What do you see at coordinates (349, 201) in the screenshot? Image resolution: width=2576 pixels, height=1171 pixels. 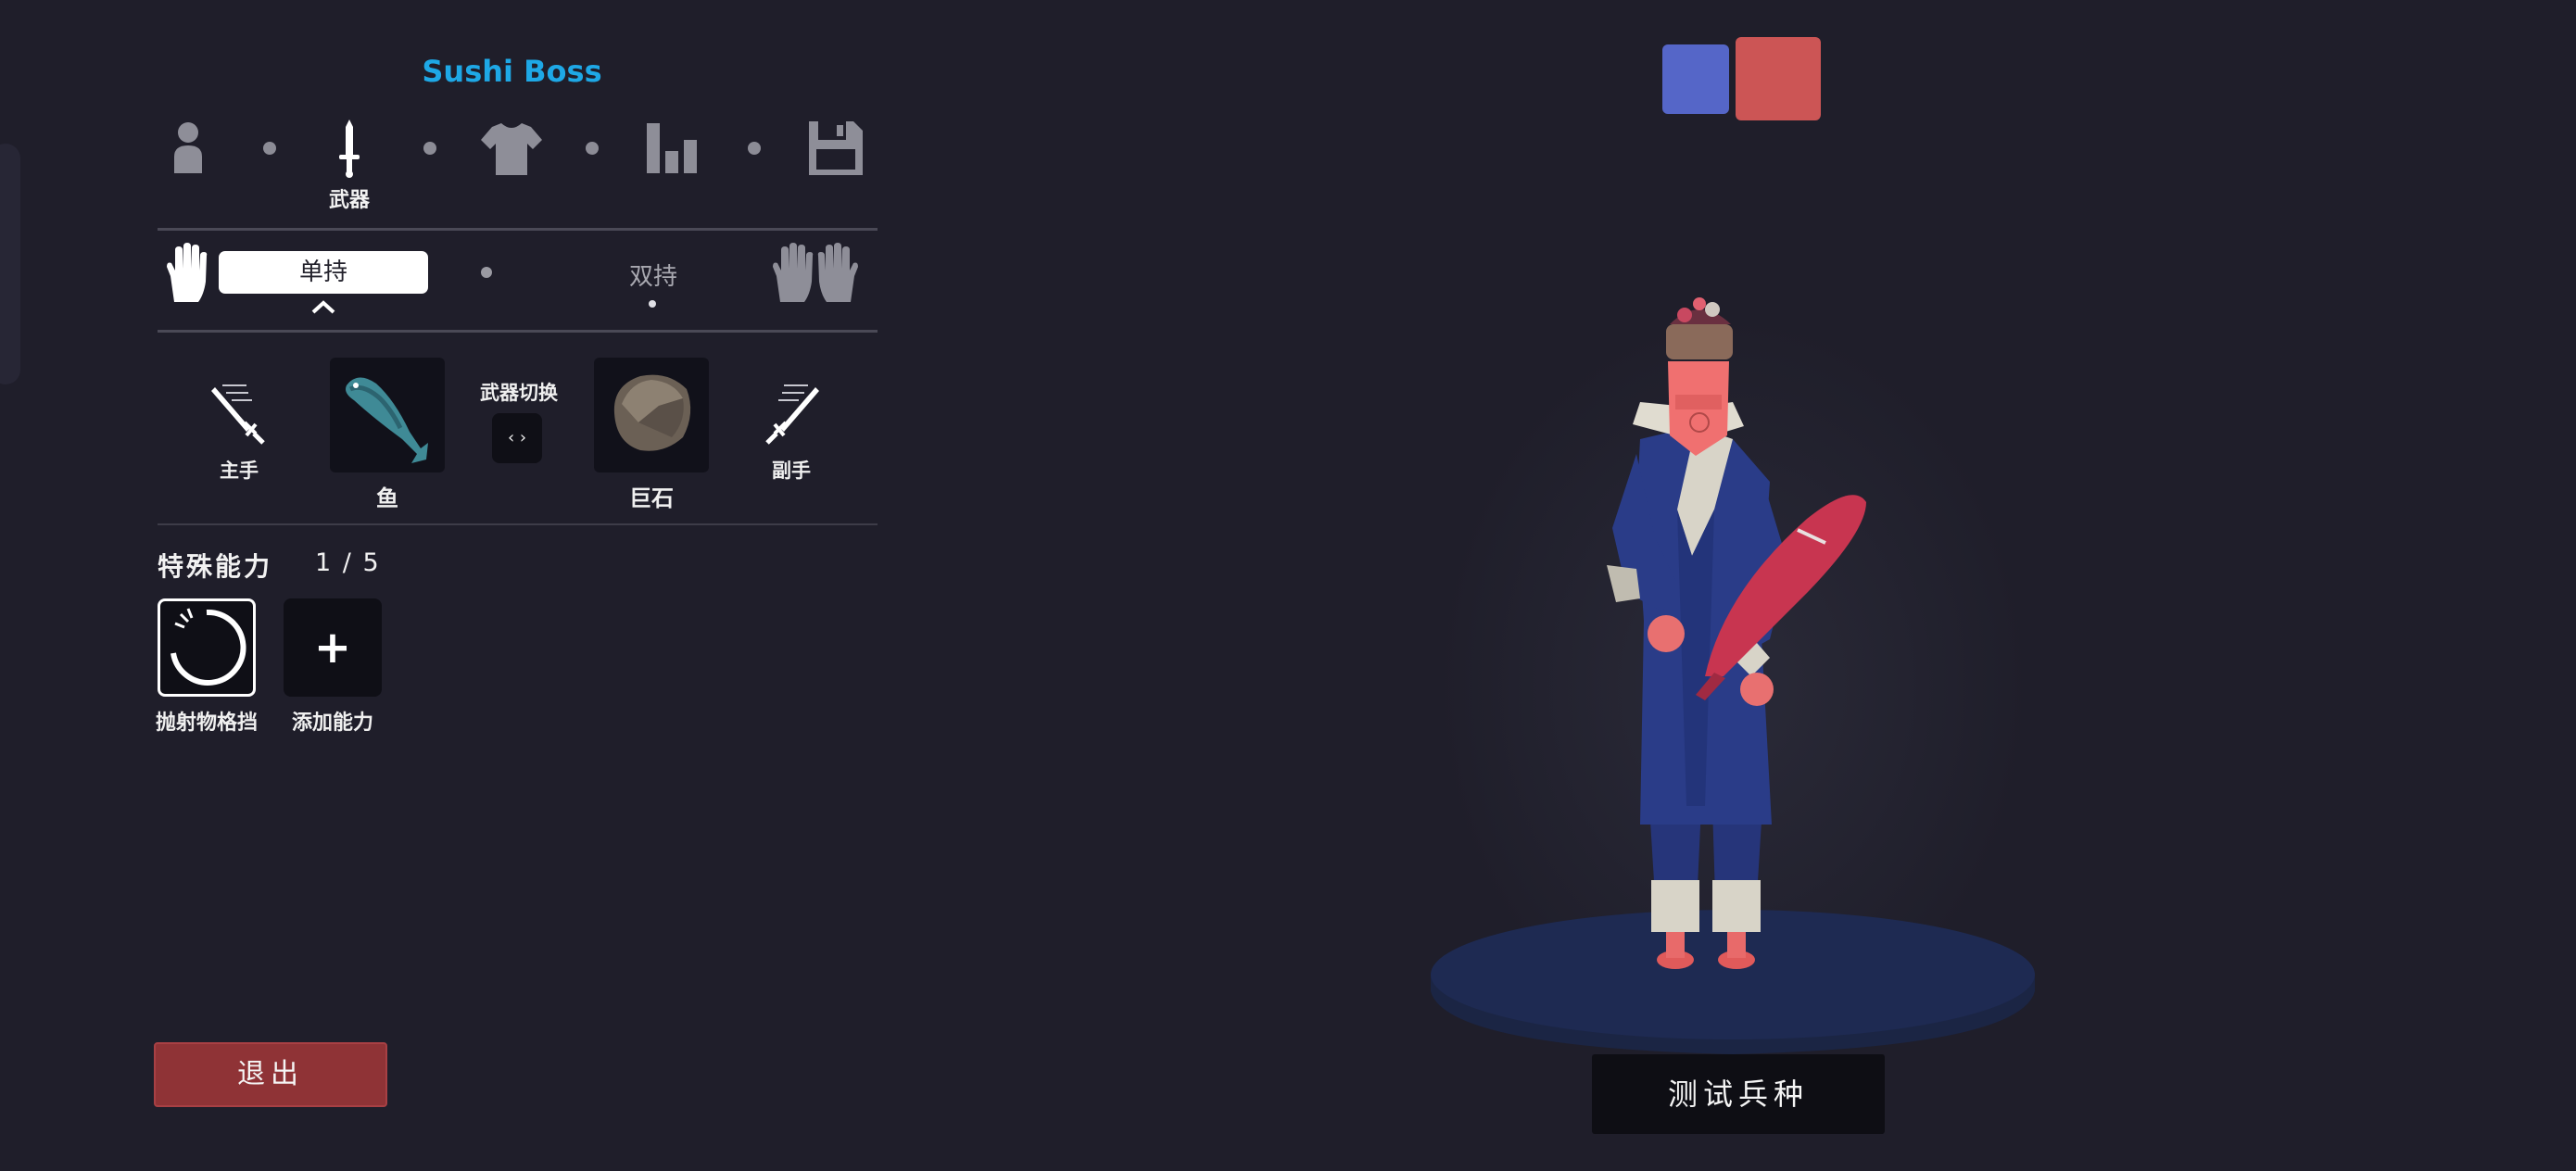 I see `step-label-weapons: 武器` at bounding box center [349, 201].